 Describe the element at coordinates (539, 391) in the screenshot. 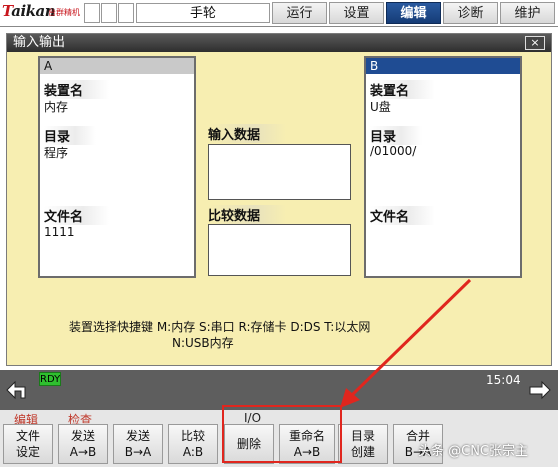

I see `next-arrow-icon` at that location.